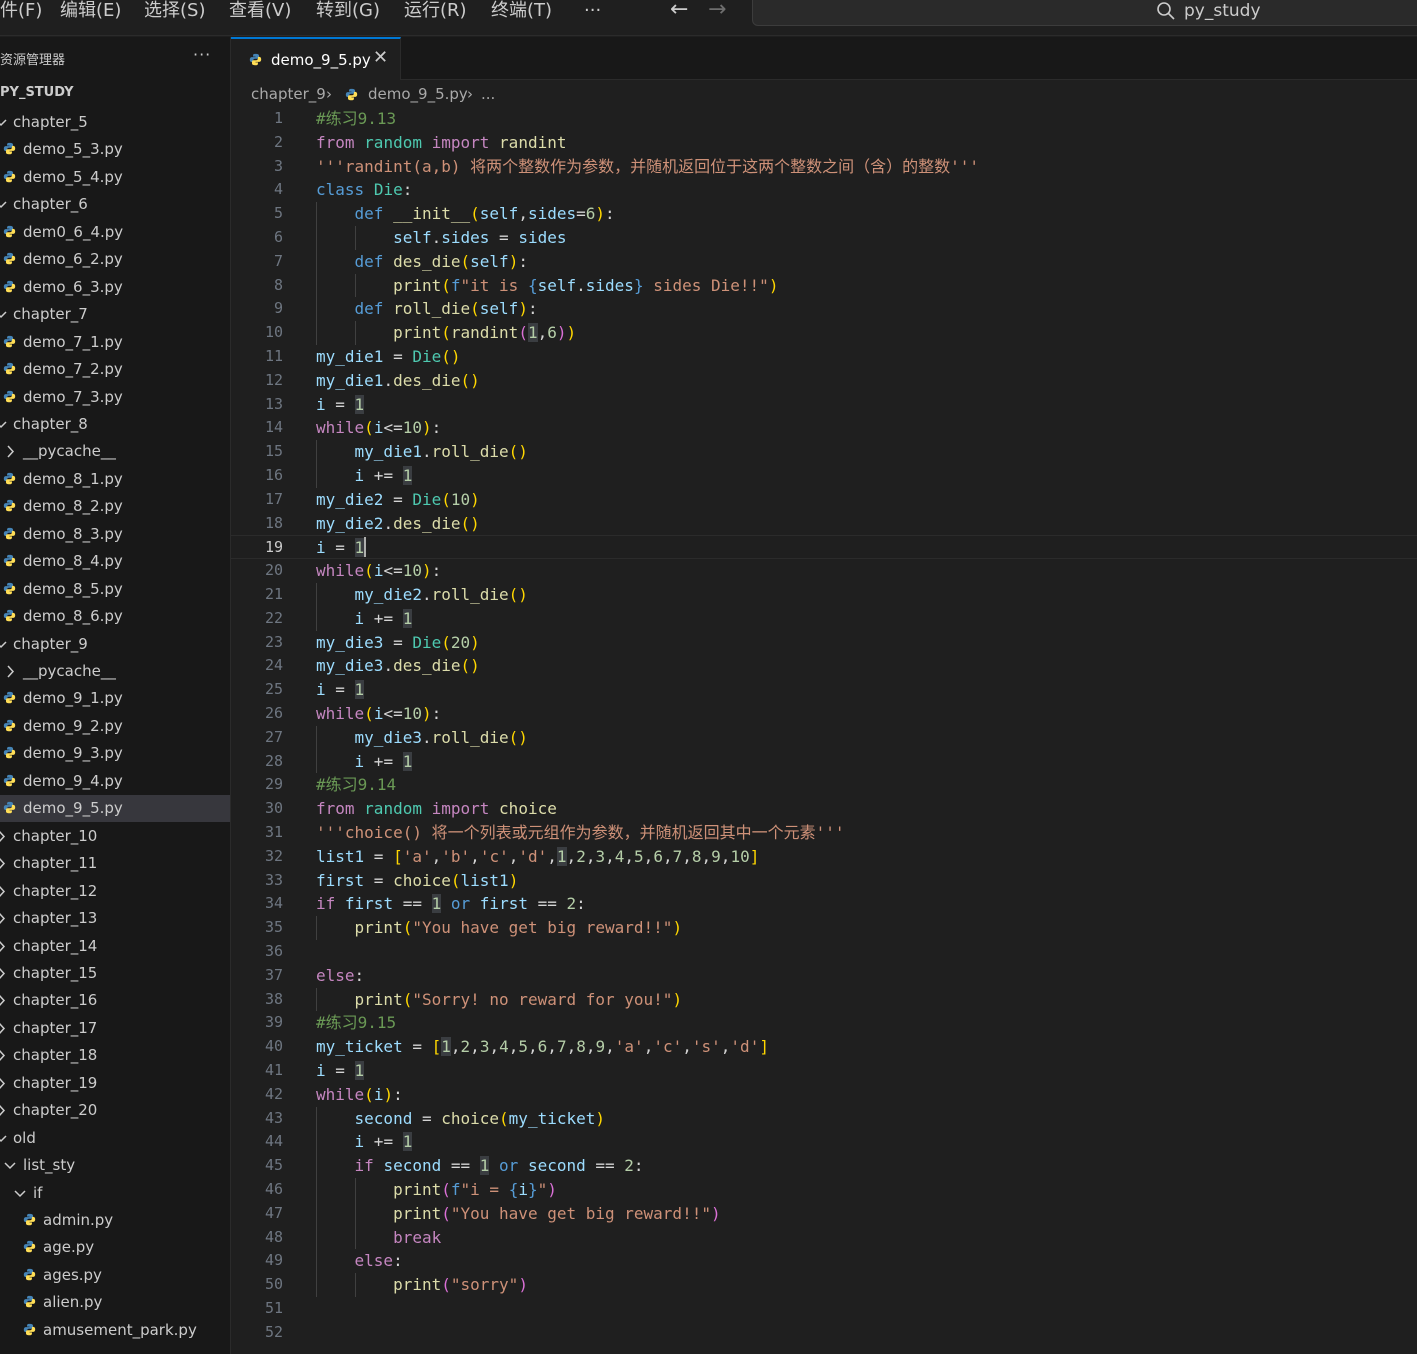 Image resolution: width=1417 pixels, height=1354 pixels. What do you see at coordinates (824, 1166) in the screenshot?
I see `code-line: 45 if second == 1 or second == 2:` at bounding box center [824, 1166].